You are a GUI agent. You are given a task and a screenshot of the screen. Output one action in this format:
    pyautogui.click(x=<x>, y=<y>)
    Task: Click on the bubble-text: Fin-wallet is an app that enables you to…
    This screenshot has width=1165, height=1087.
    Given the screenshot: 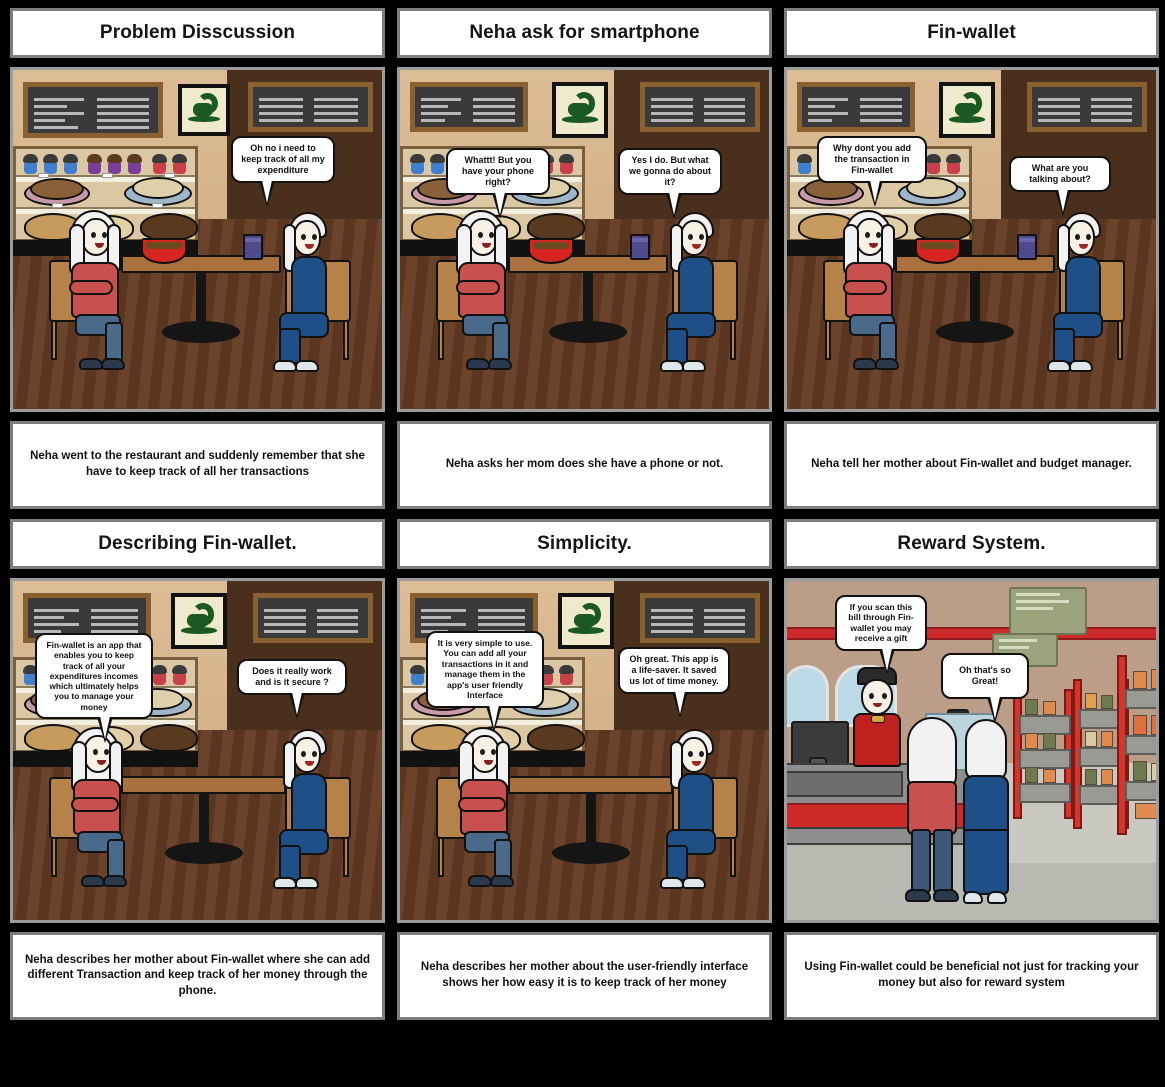 What is the action you would take?
    pyautogui.click(x=94, y=676)
    